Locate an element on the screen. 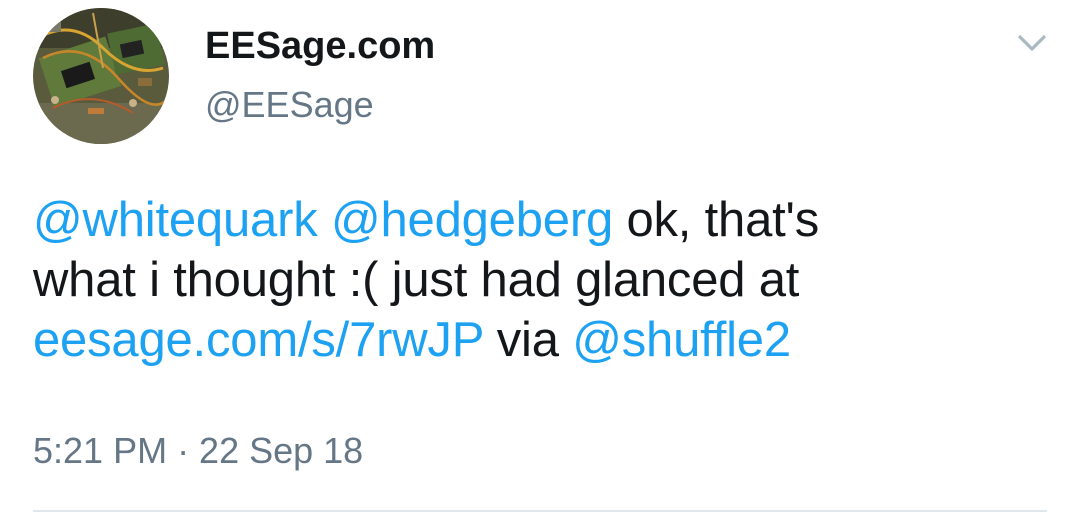 The image size is (1080, 518). mention-hedgeberg-link: @hedgeberg is located at coordinates (472, 220).